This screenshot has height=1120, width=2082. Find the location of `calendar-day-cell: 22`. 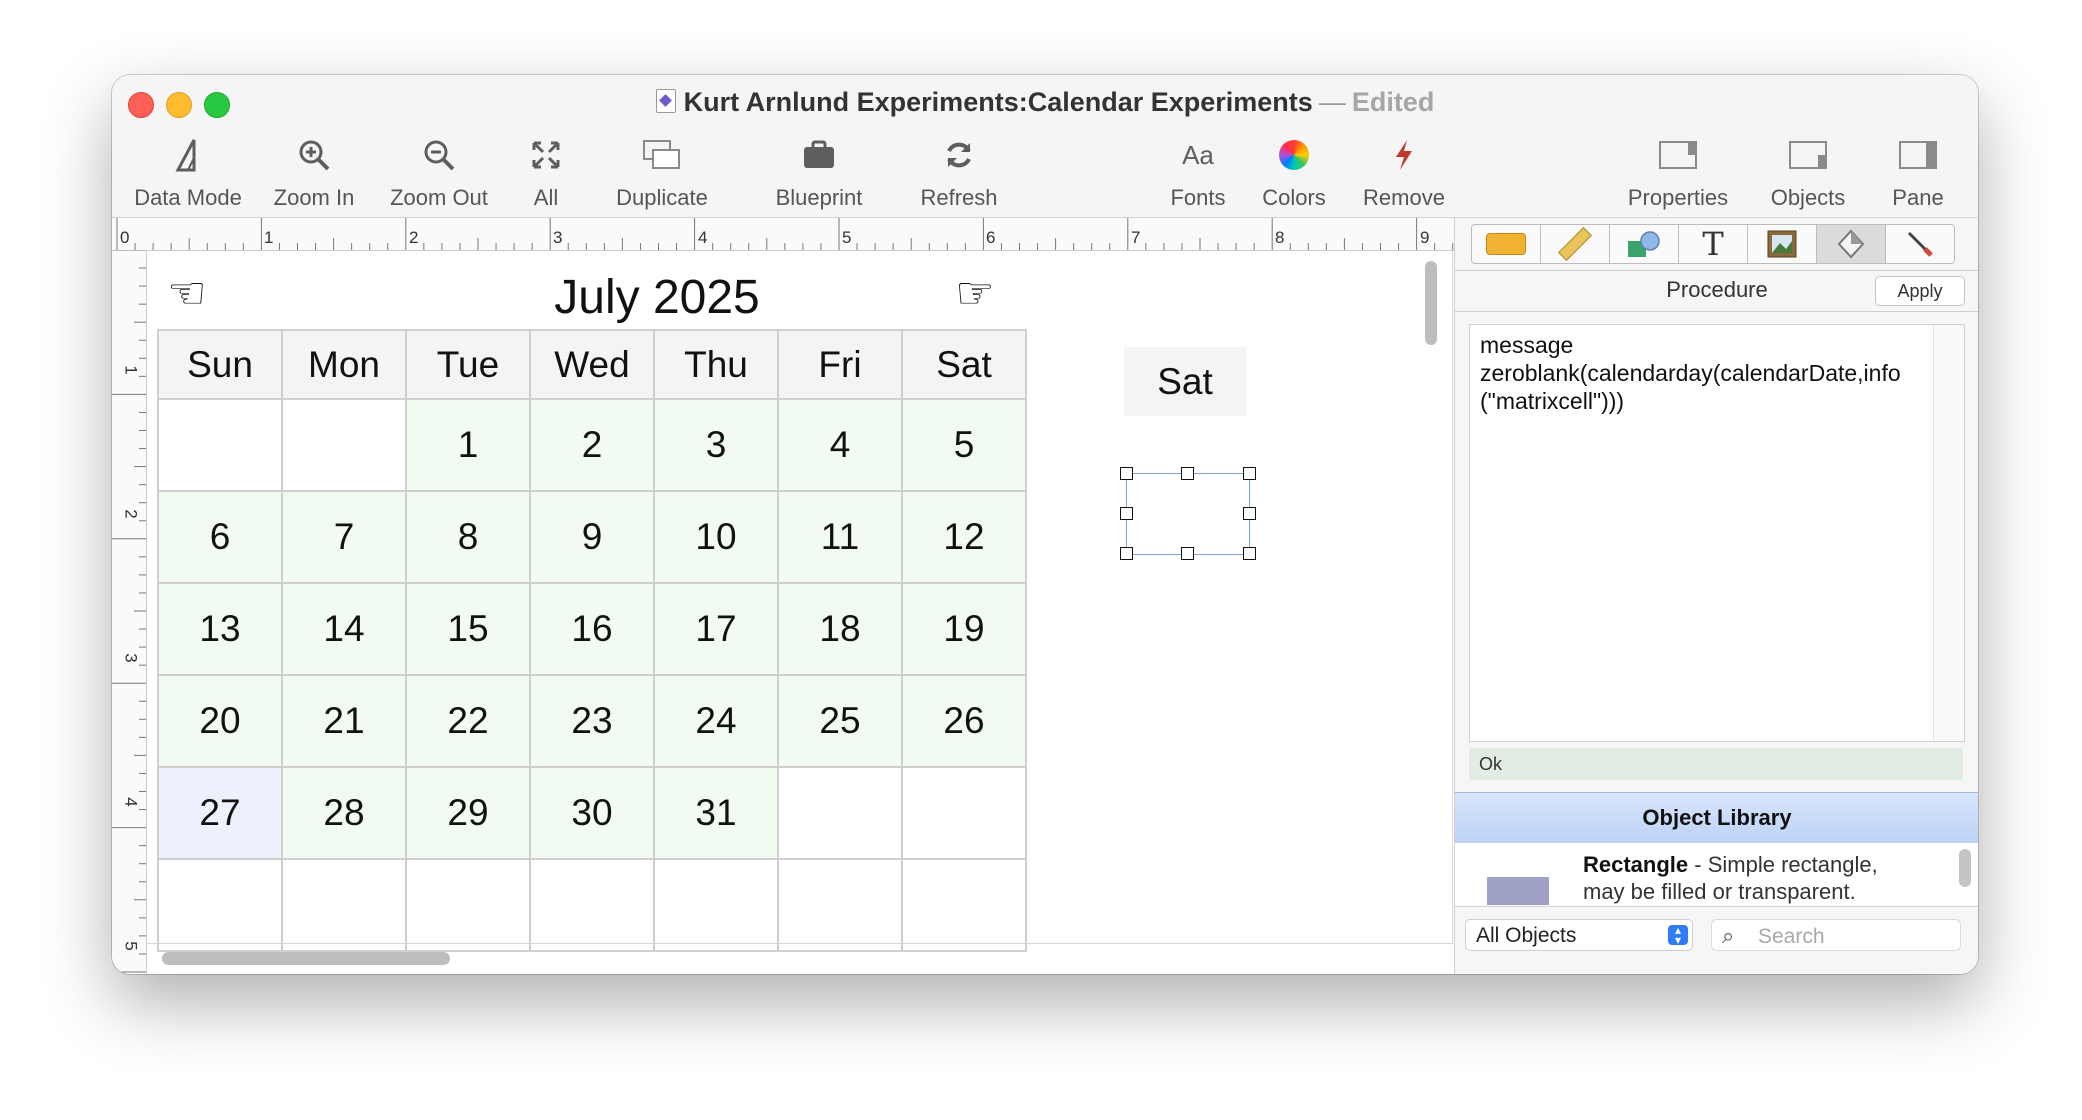

calendar-day-cell: 22 is located at coordinates (469, 722).